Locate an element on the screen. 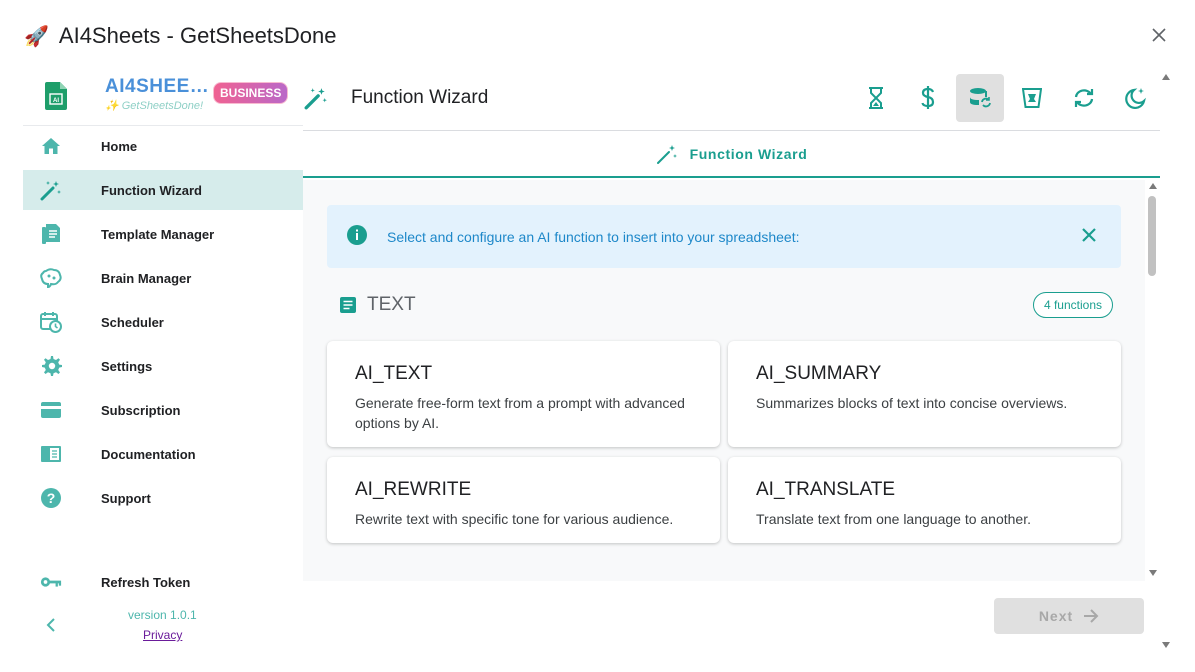 The width and height of the screenshot is (1195, 672). footer: Next is located at coordinates (731, 619).